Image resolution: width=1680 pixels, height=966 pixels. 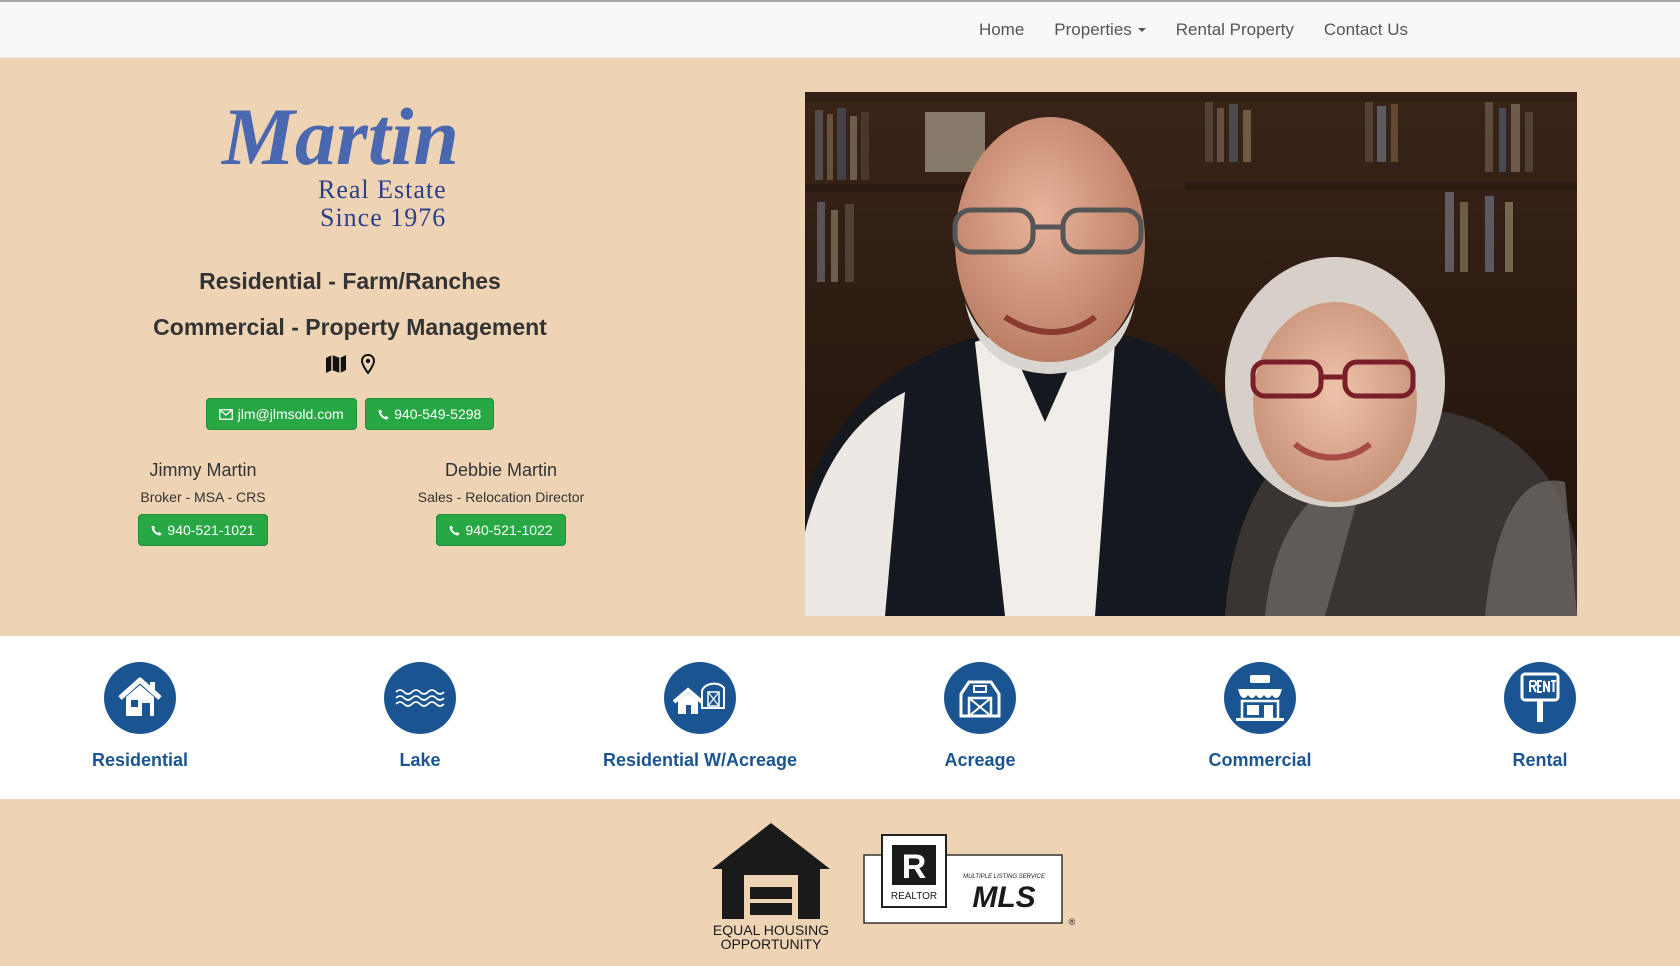 I want to click on agent-name: Jimmy Martin, so click(x=203, y=470).